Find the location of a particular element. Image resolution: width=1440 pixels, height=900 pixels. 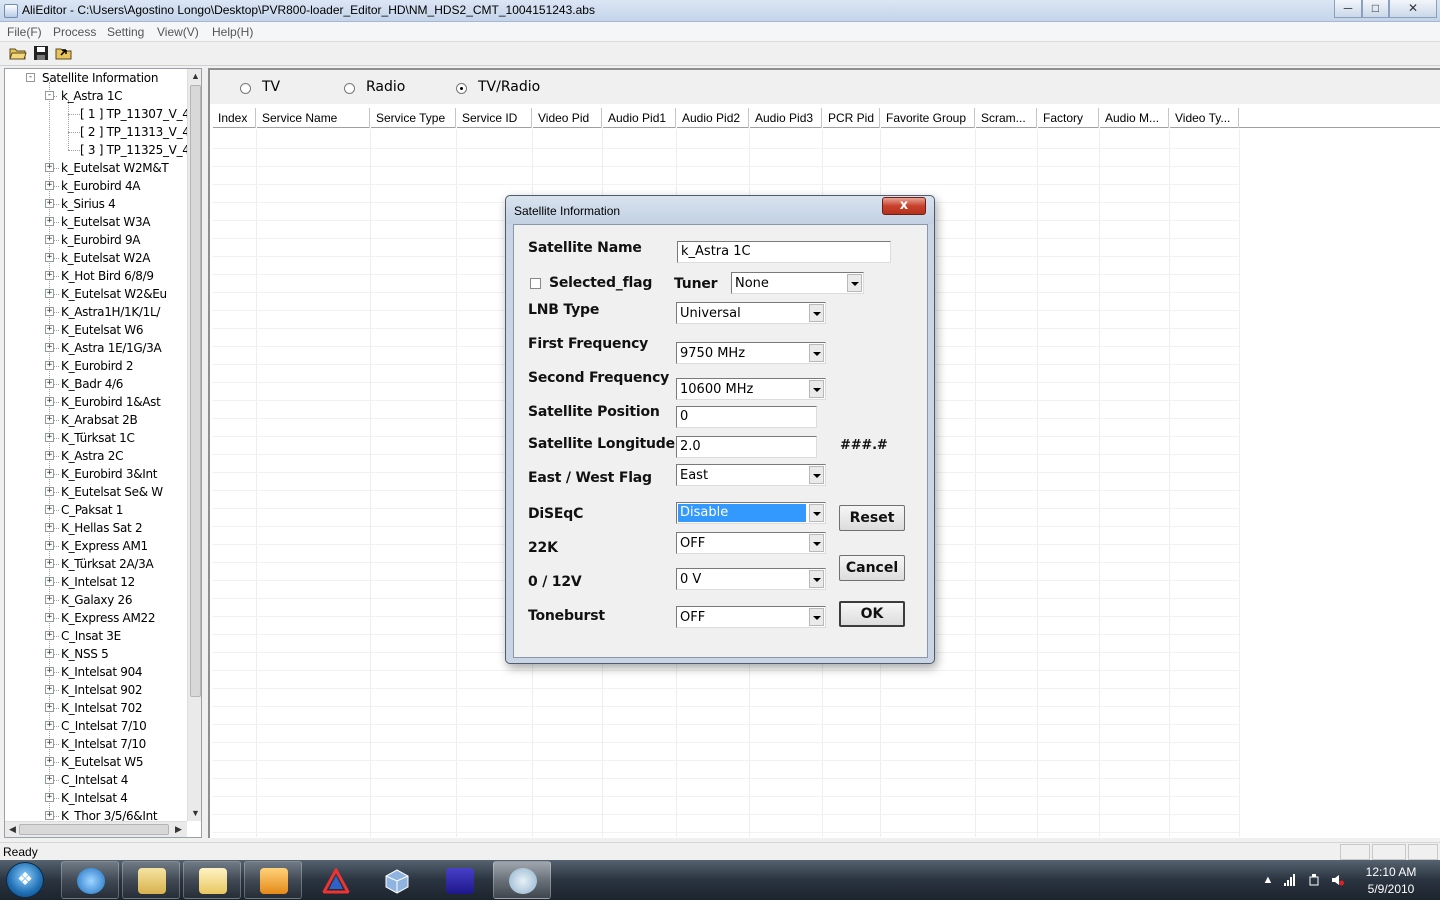

open-folder-icon is located at coordinates (18, 53).